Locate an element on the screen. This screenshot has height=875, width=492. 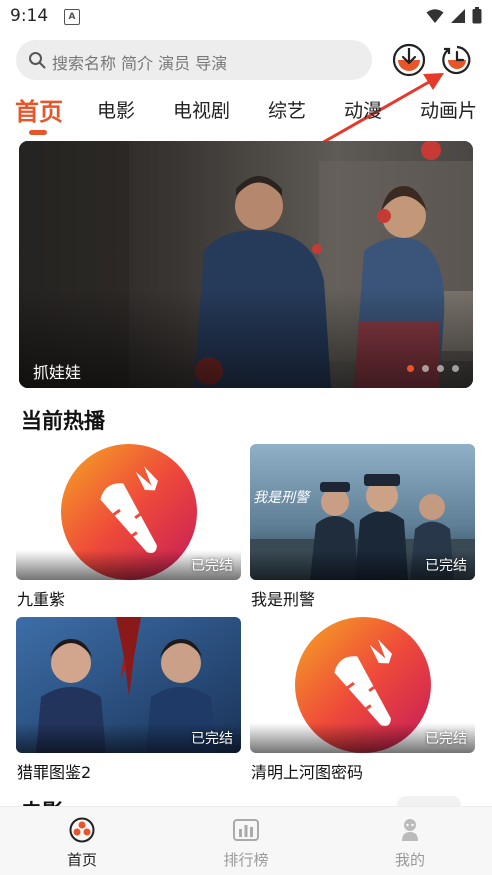
ranking-icon is located at coordinates (246, 830).